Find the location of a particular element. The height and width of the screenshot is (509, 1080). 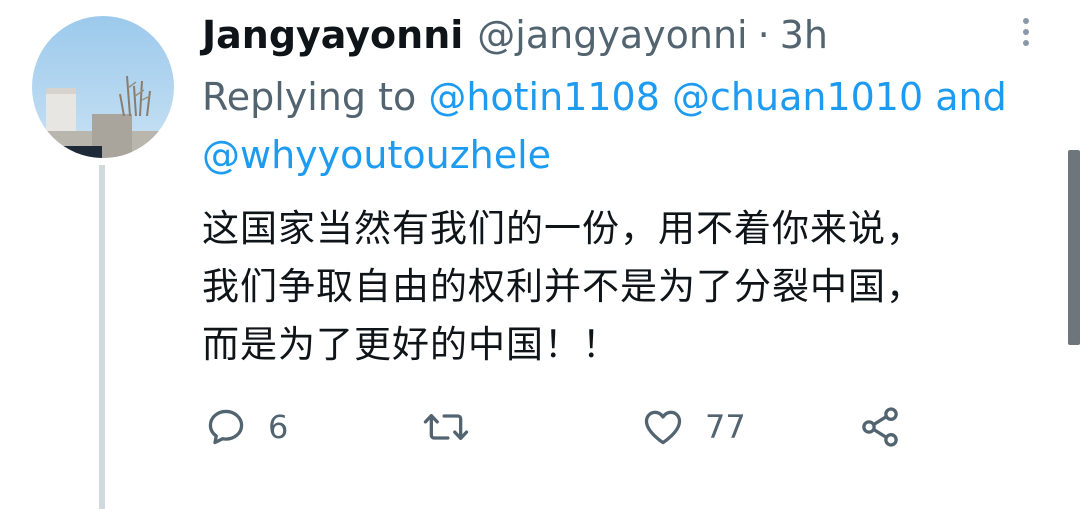

tweet-header: Jangyayonni @jangyayonni · 3h is located at coordinates (632, 35).